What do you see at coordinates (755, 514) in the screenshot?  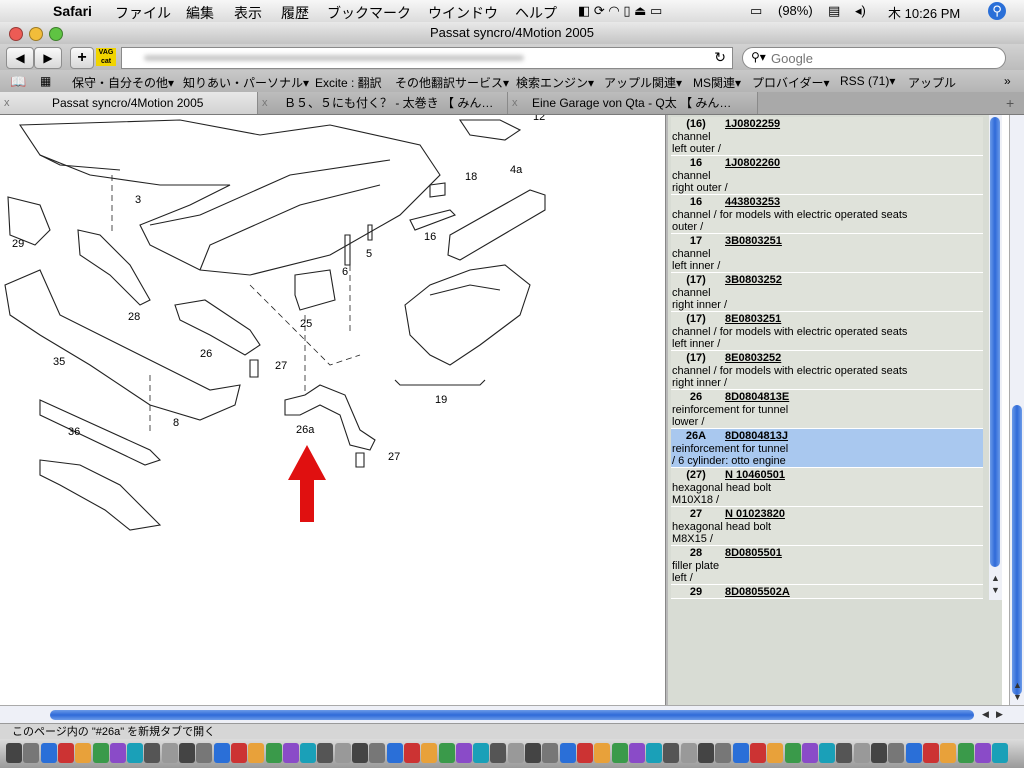 I see `part-number-link: N 01023820` at bounding box center [755, 514].